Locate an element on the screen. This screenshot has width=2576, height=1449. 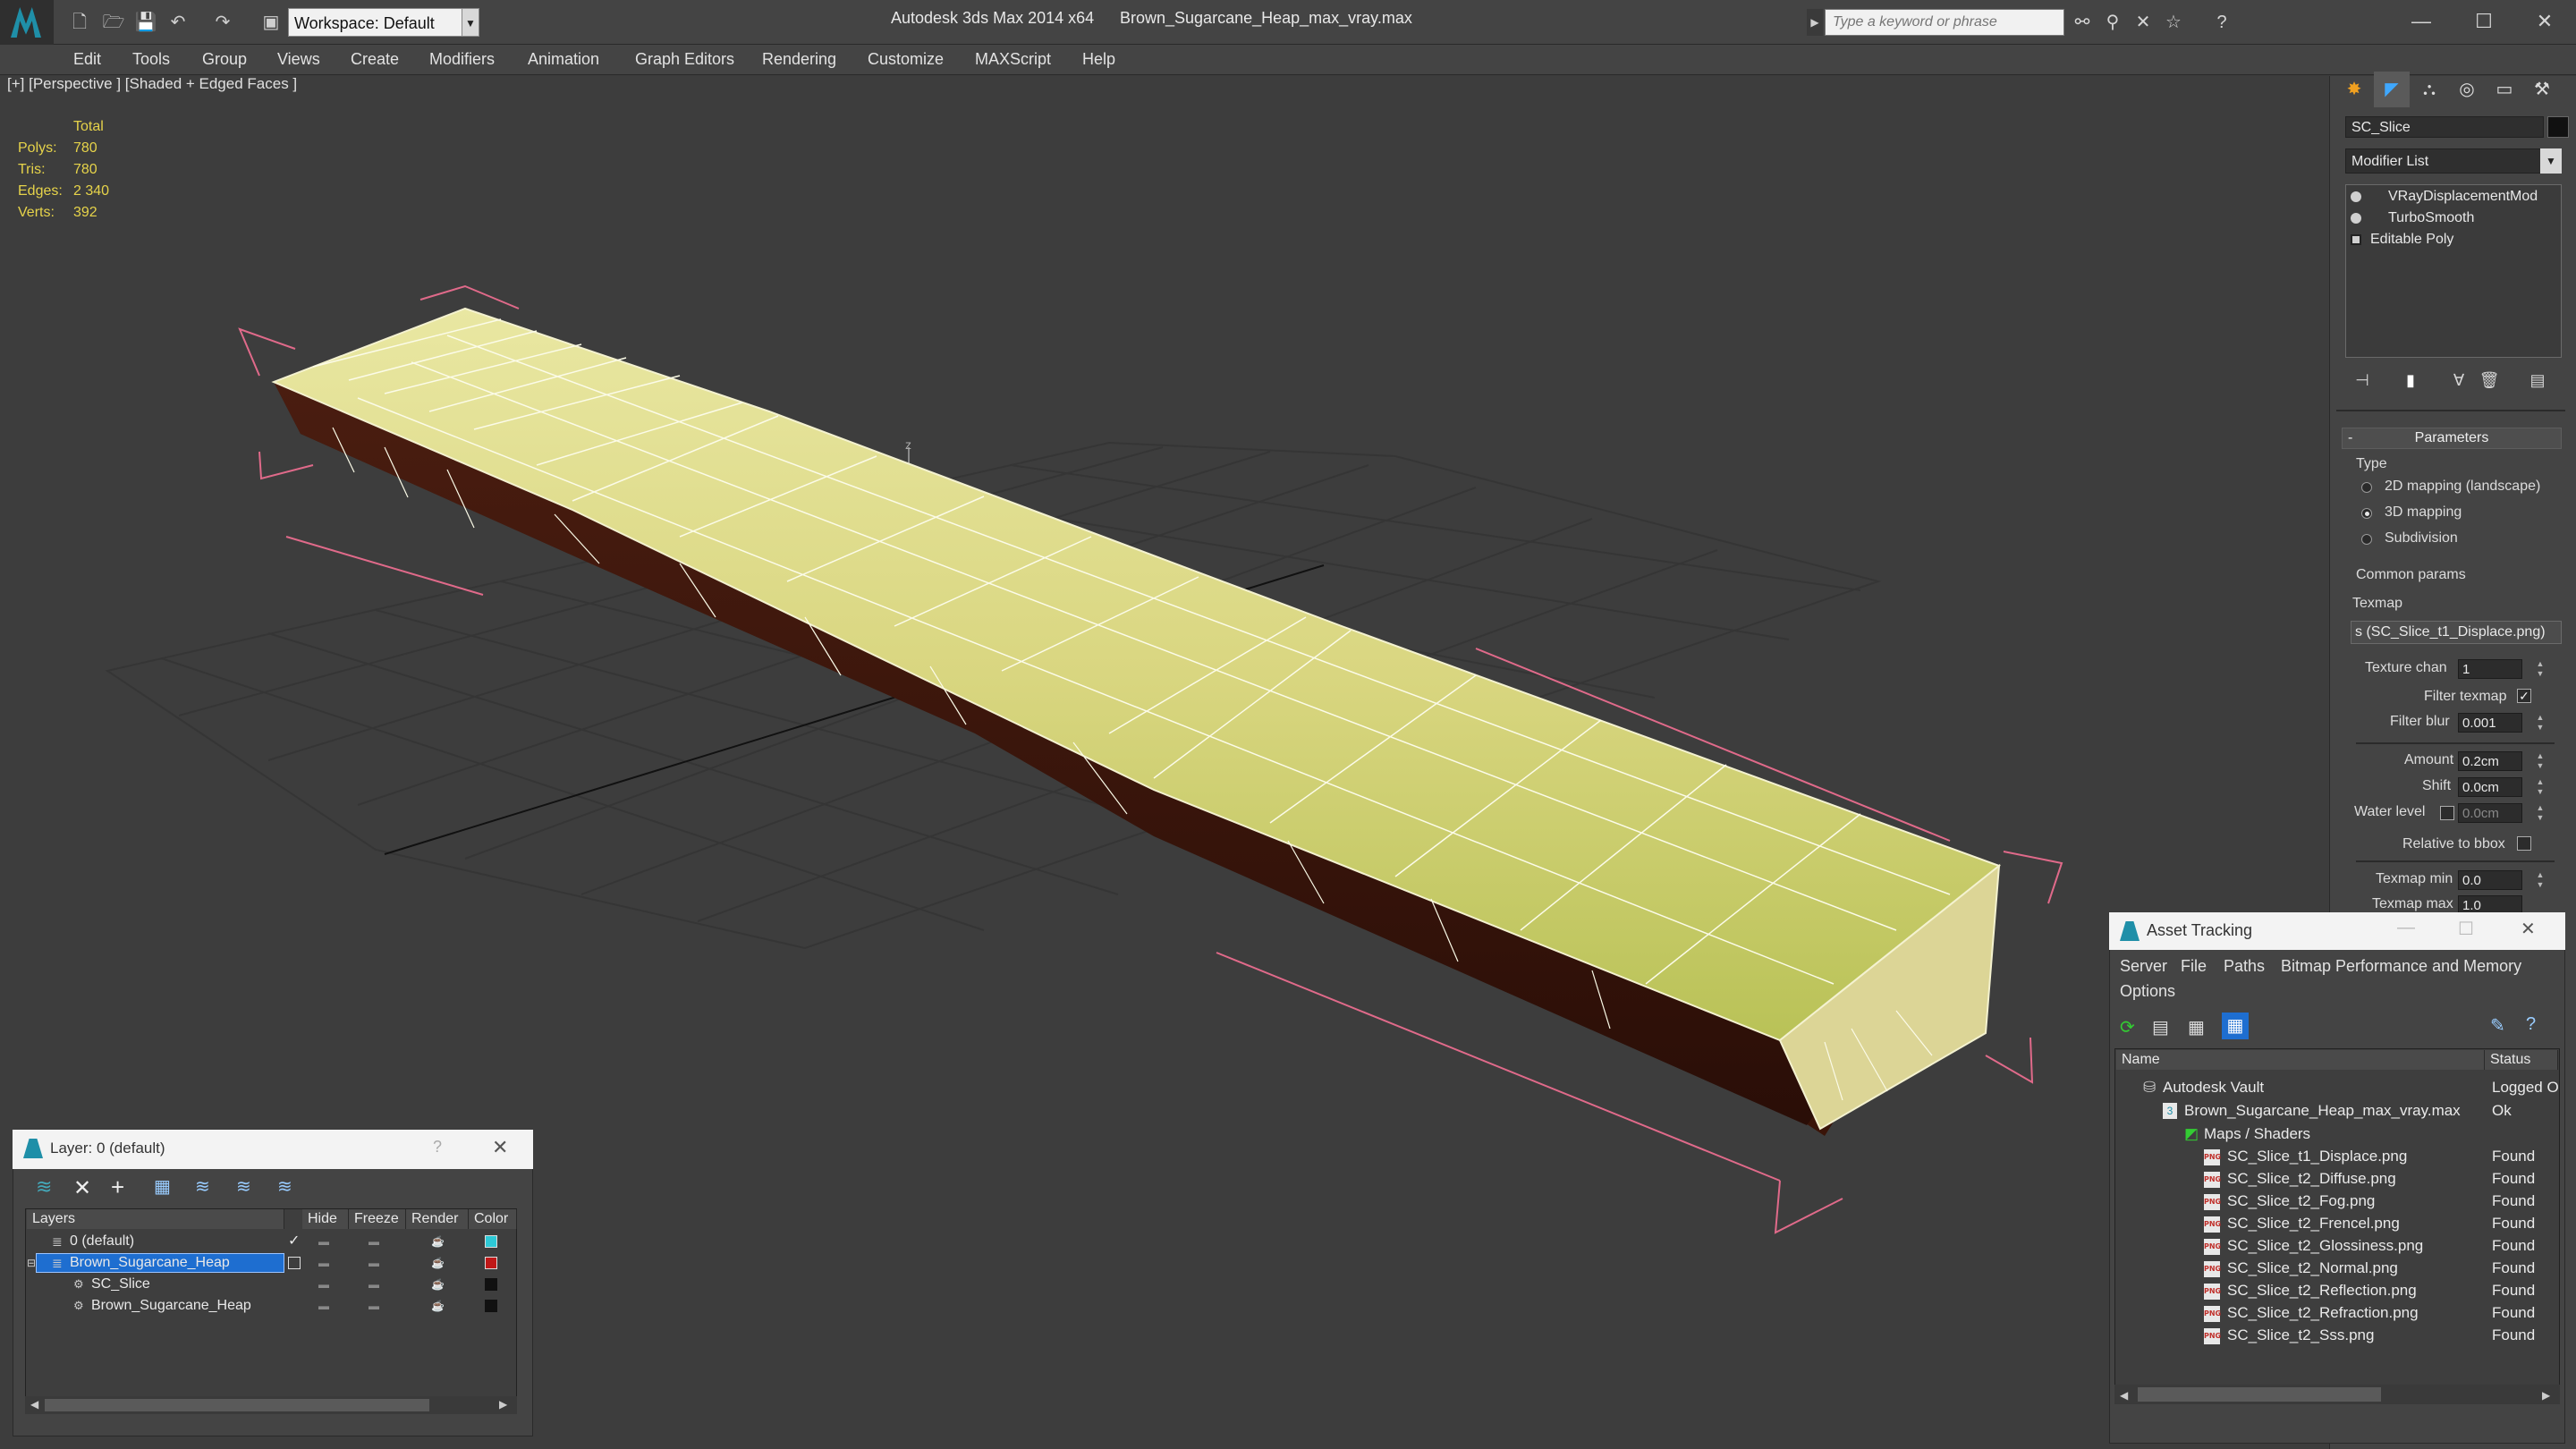
column-layers: Layers is located at coordinates (155, 1219).